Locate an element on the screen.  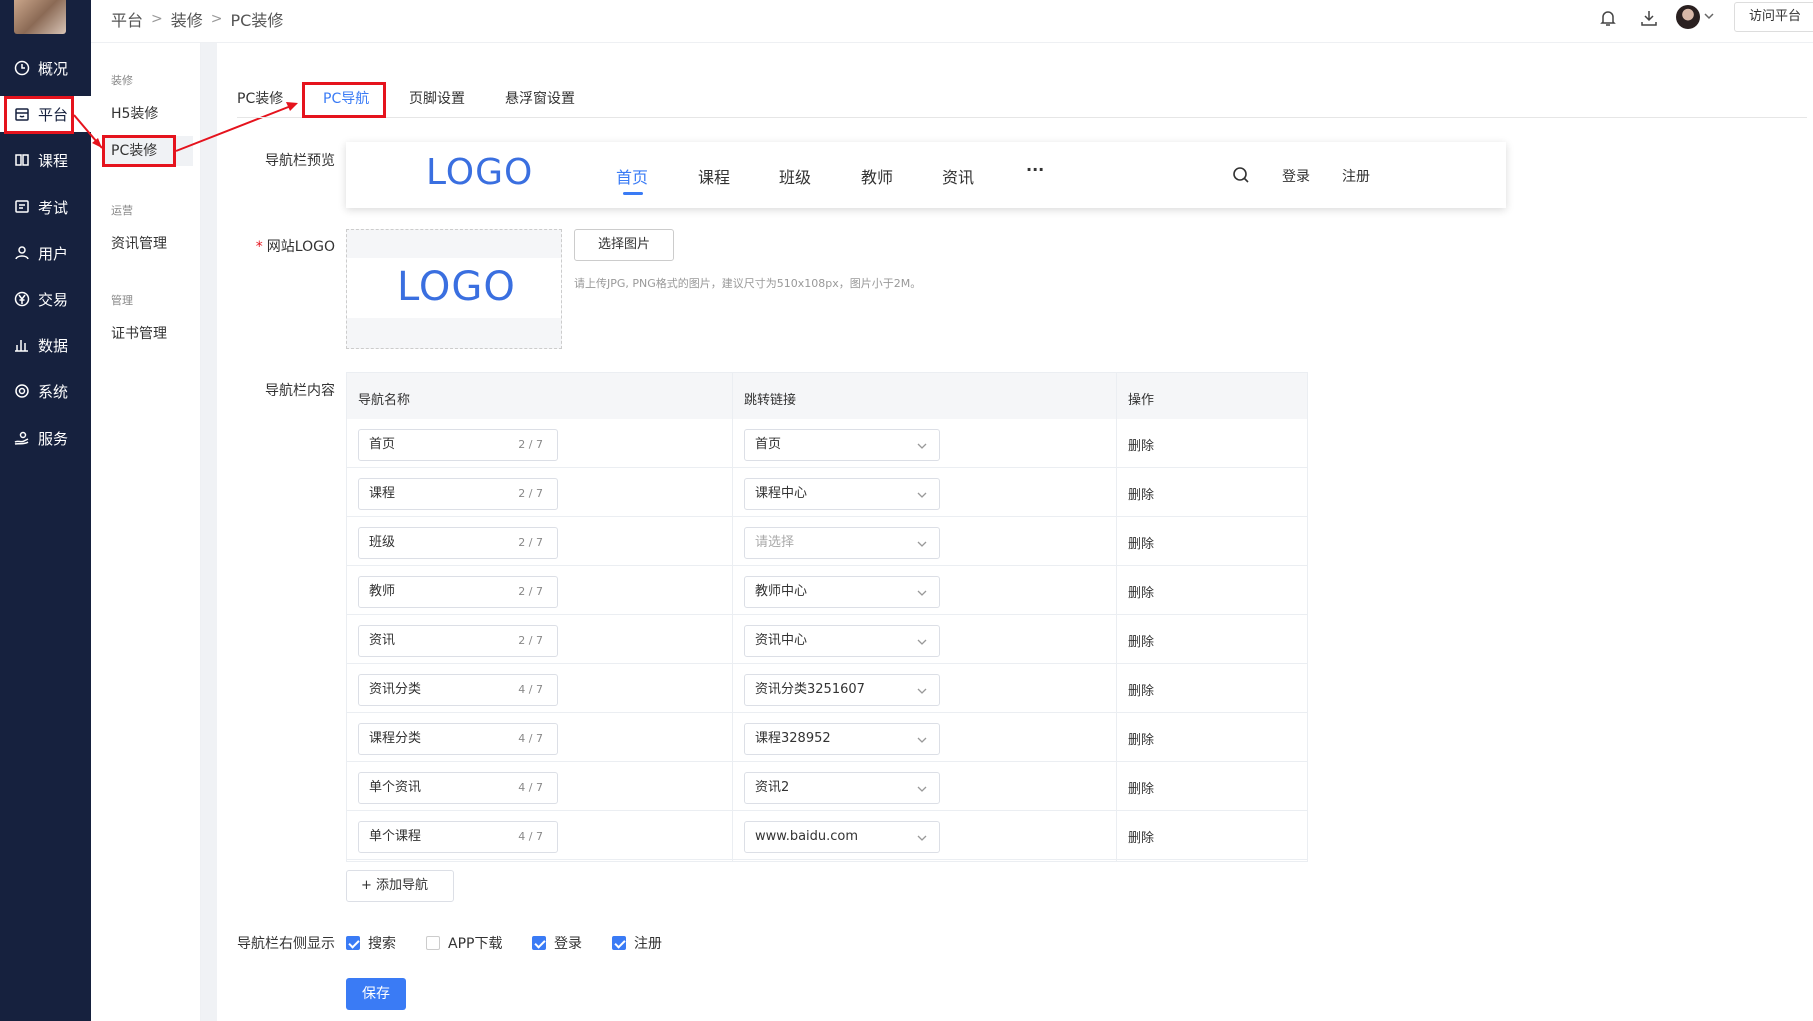
link-value: www.baidu.com is located at coordinates (807, 836).